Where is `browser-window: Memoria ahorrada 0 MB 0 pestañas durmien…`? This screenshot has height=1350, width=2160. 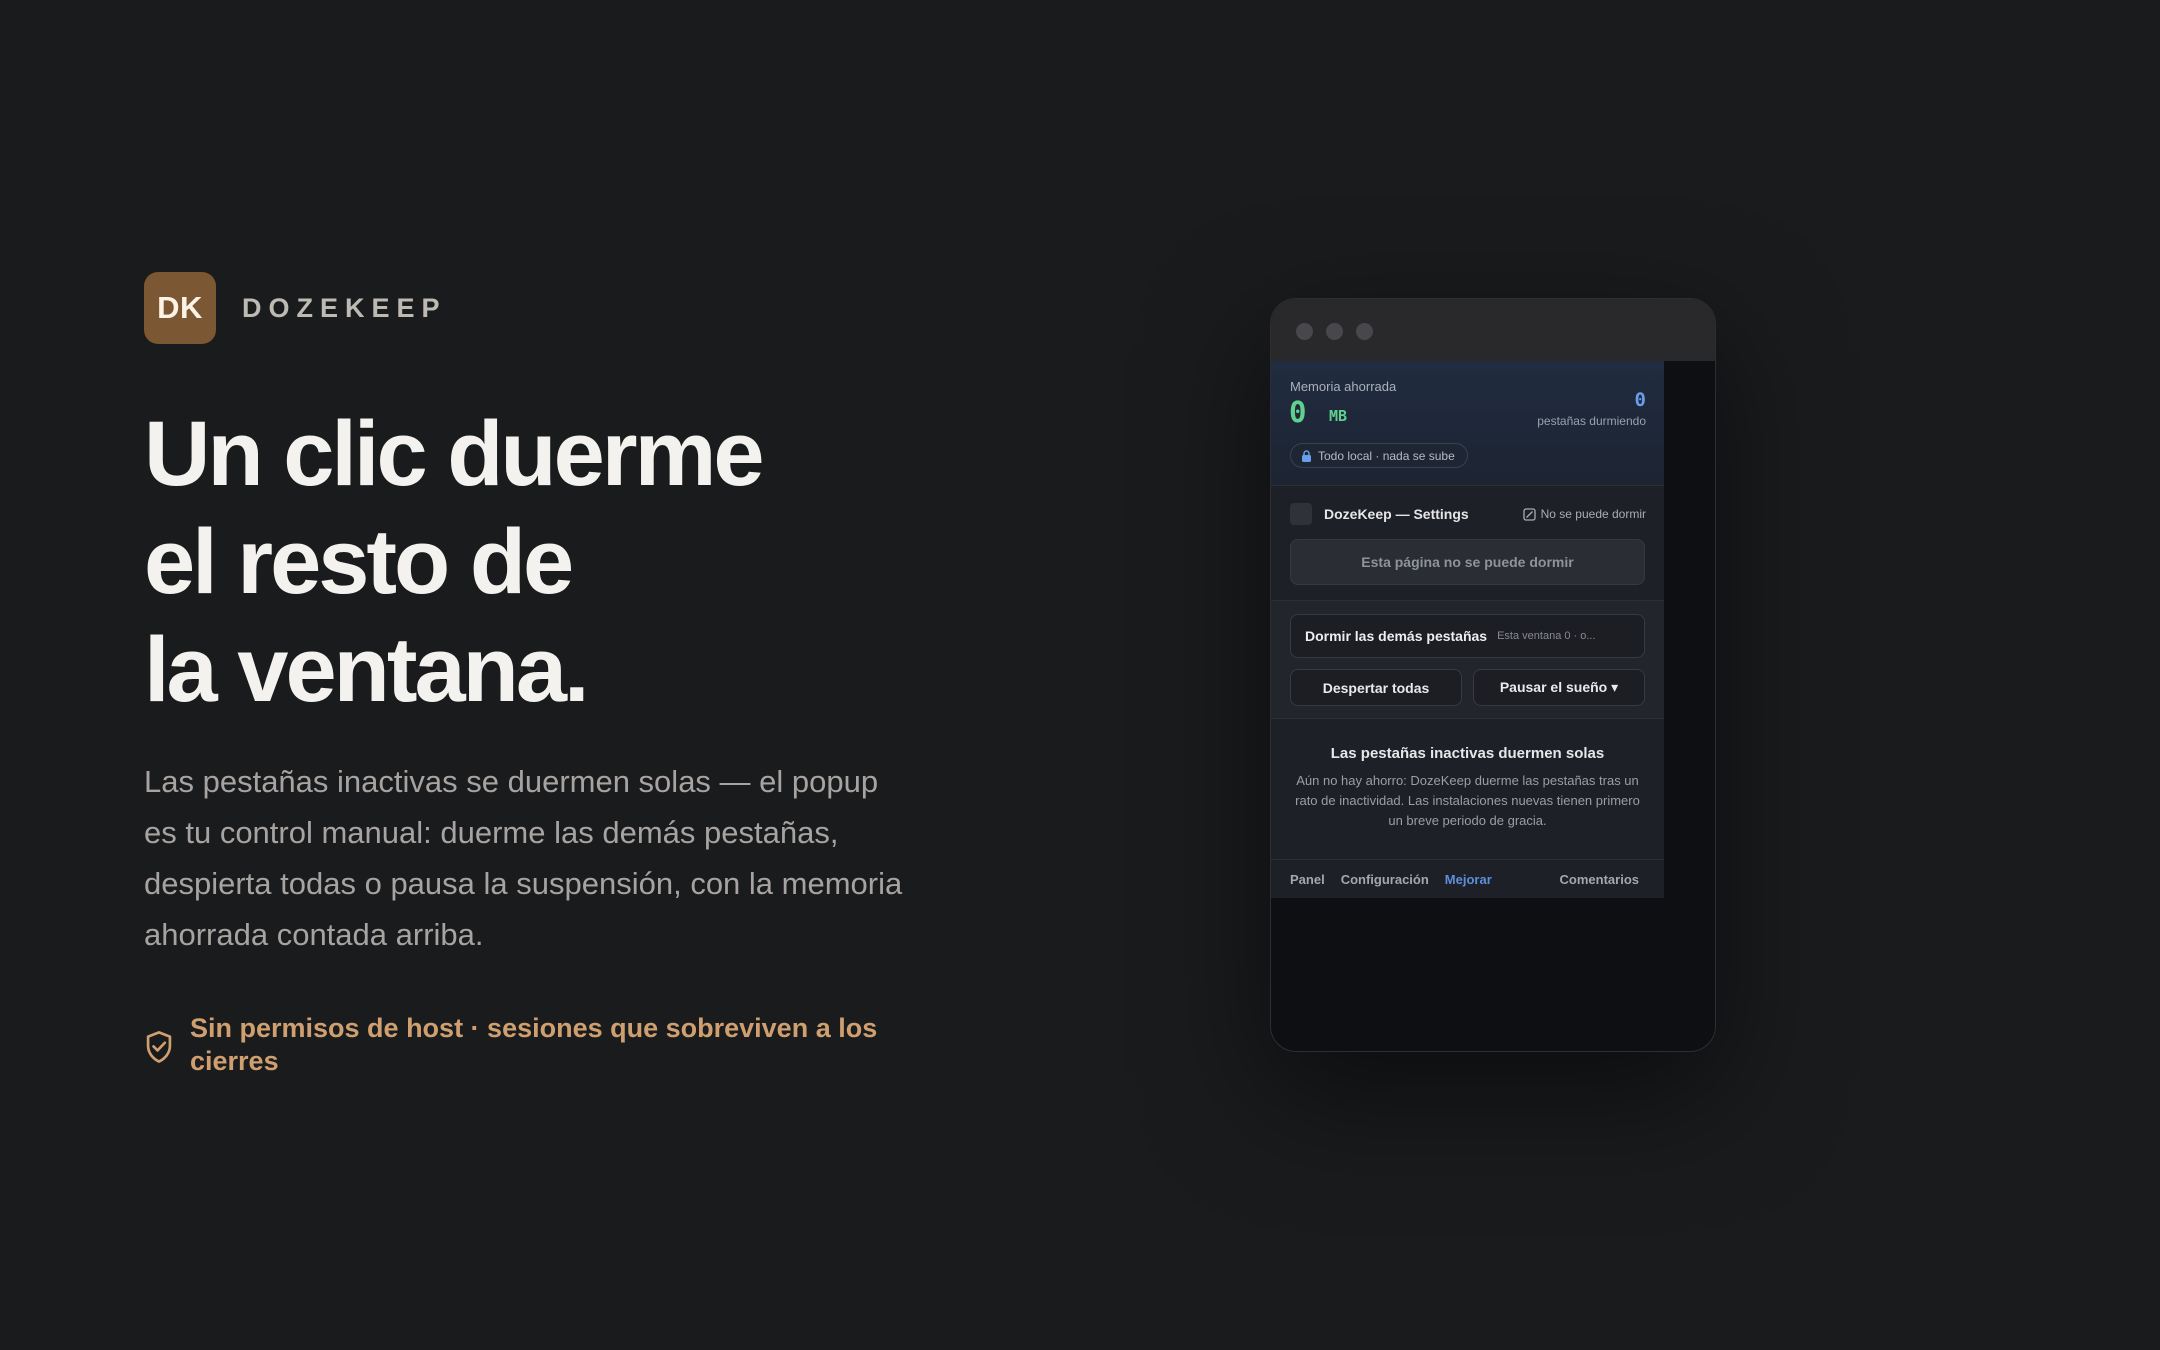 browser-window: Memoria ahorrada 0 MB 0 pestañas durmien… is located at coordinates (1493, 675).